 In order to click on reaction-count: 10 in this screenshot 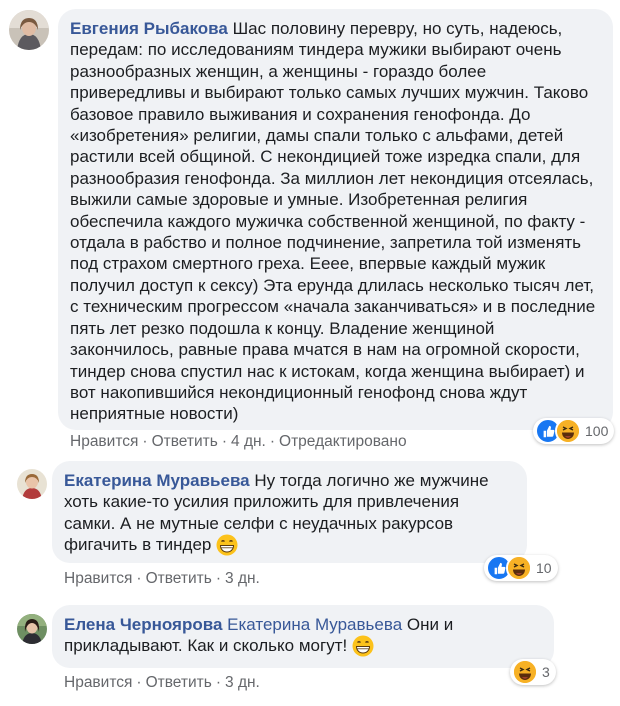, I will do `click(544, 568)`.